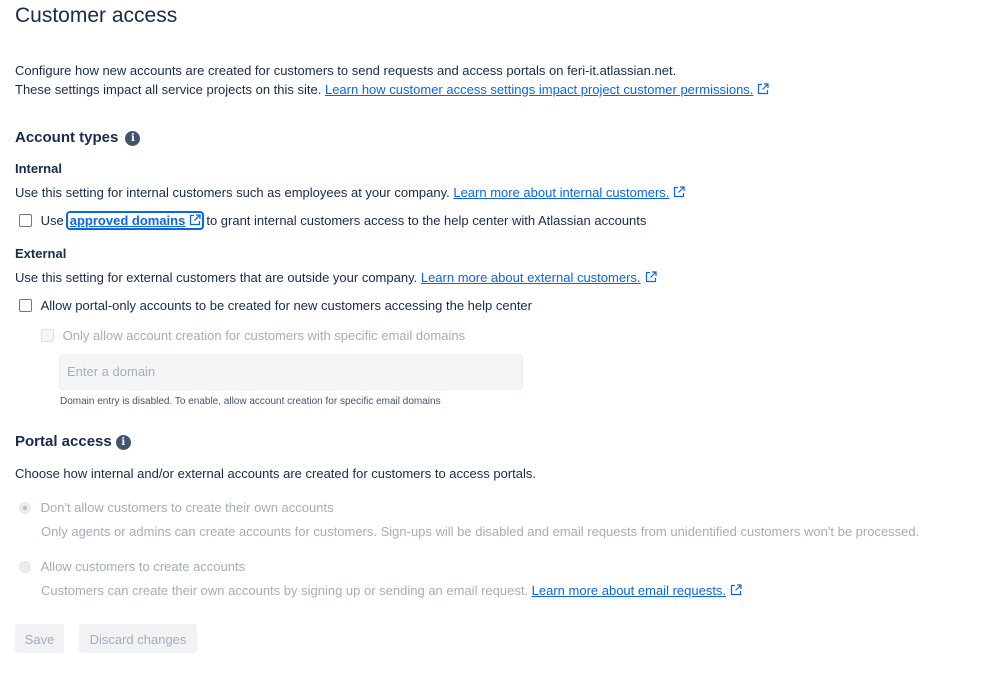 This screenshot has height=699, width=999. Describe the element at coordinates (291, 372) in the screenshot. I see `domain-input: Enter a domain` at that location.